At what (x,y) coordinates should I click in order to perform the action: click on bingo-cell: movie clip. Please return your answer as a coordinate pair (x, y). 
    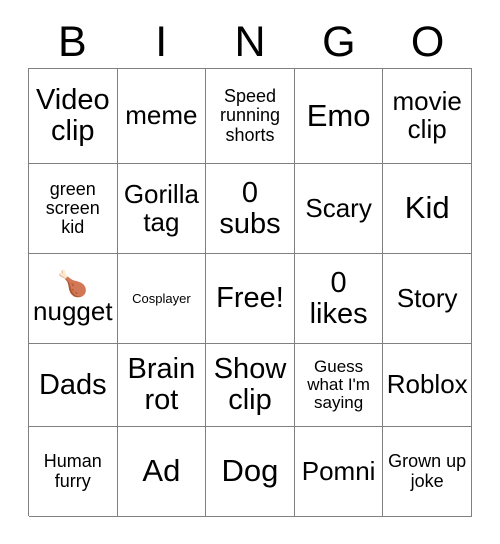
    Looking at the image, I should click on (427, 116).